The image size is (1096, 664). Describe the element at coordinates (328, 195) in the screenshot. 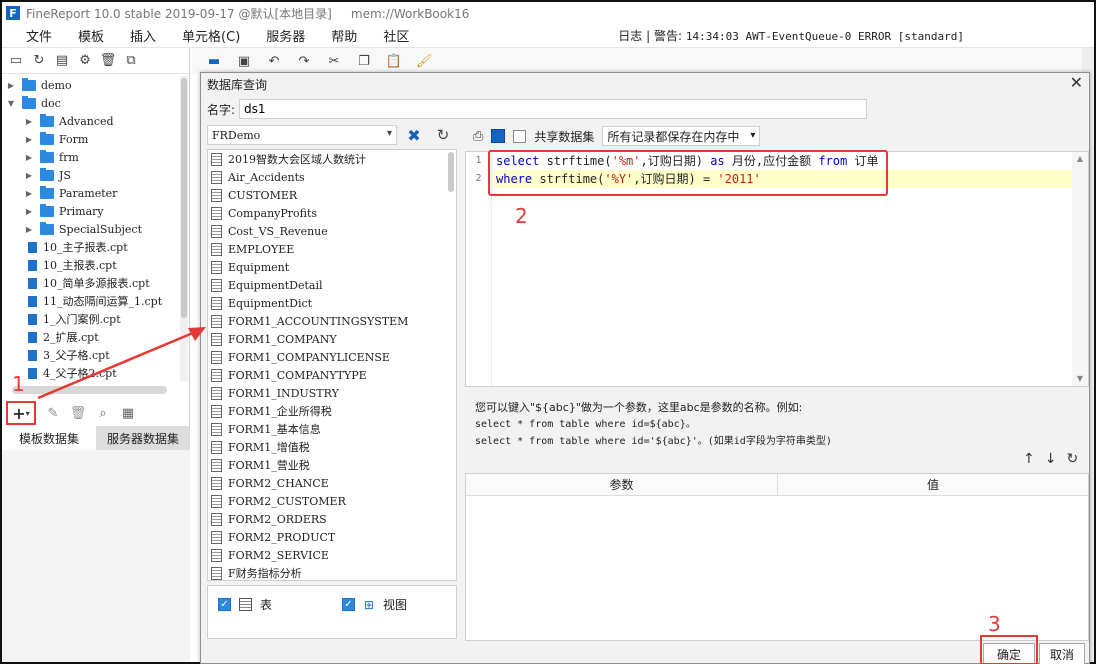

I see `table-list-item: CUSTOMER` at that location.